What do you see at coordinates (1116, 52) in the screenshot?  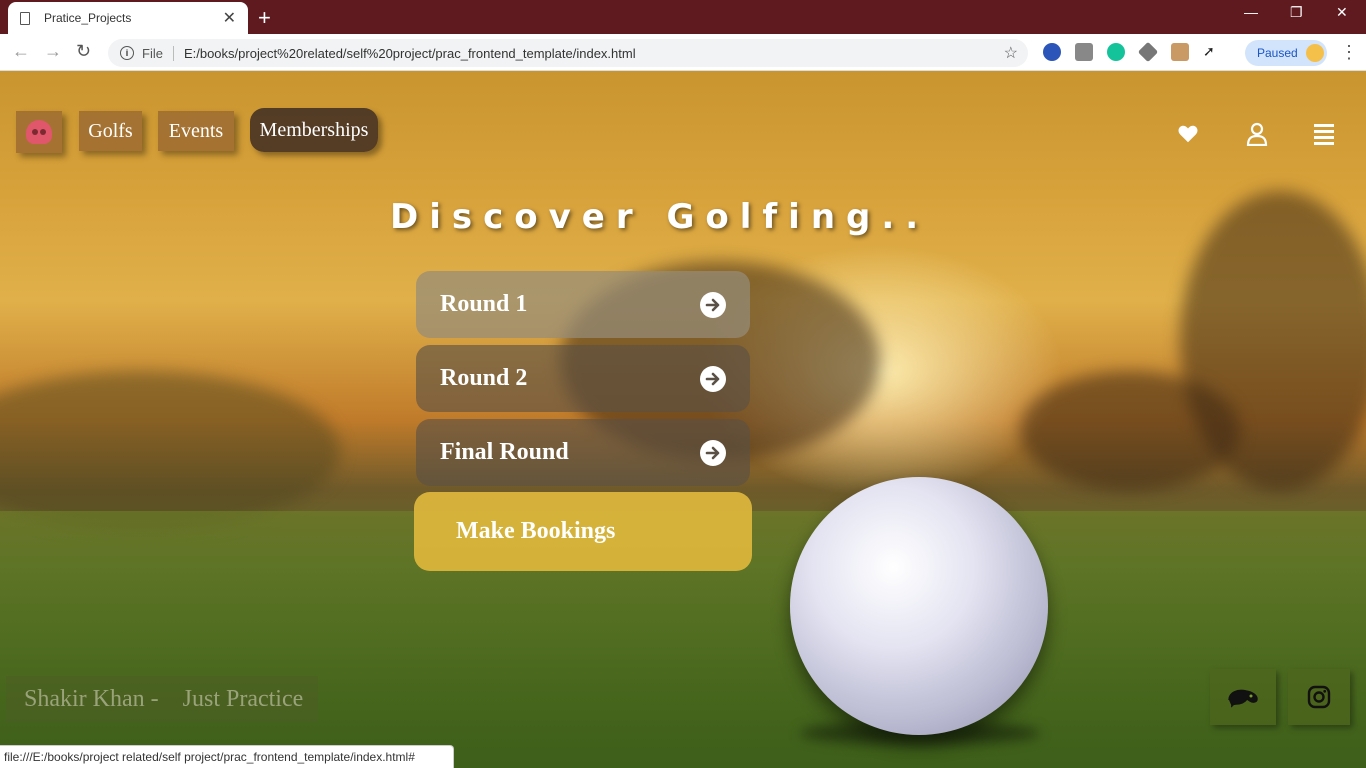 I see `grammarly-icon` at bounding box center [1116, 52].